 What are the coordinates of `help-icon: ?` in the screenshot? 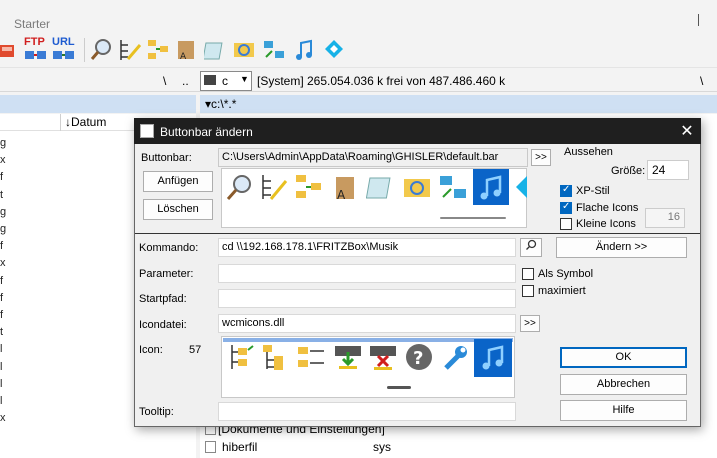 It's located at (419, 357).